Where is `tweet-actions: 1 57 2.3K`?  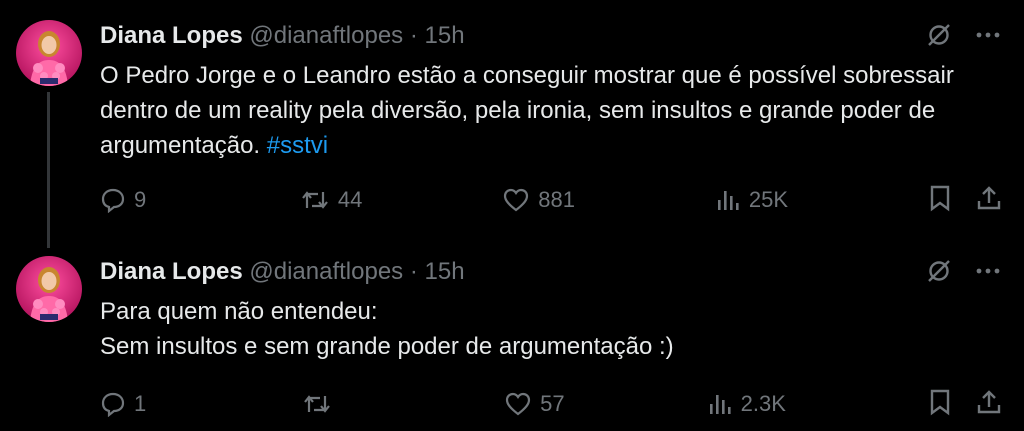
tweet-actions: 1 57 2.3K is located at coordinates (551, 404).